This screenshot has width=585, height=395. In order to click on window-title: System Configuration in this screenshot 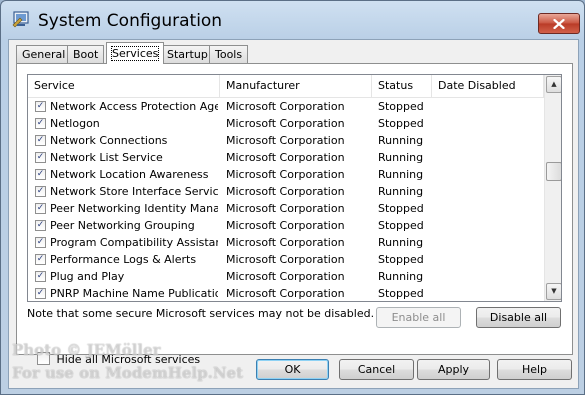, I will do `click(130, 21)`.